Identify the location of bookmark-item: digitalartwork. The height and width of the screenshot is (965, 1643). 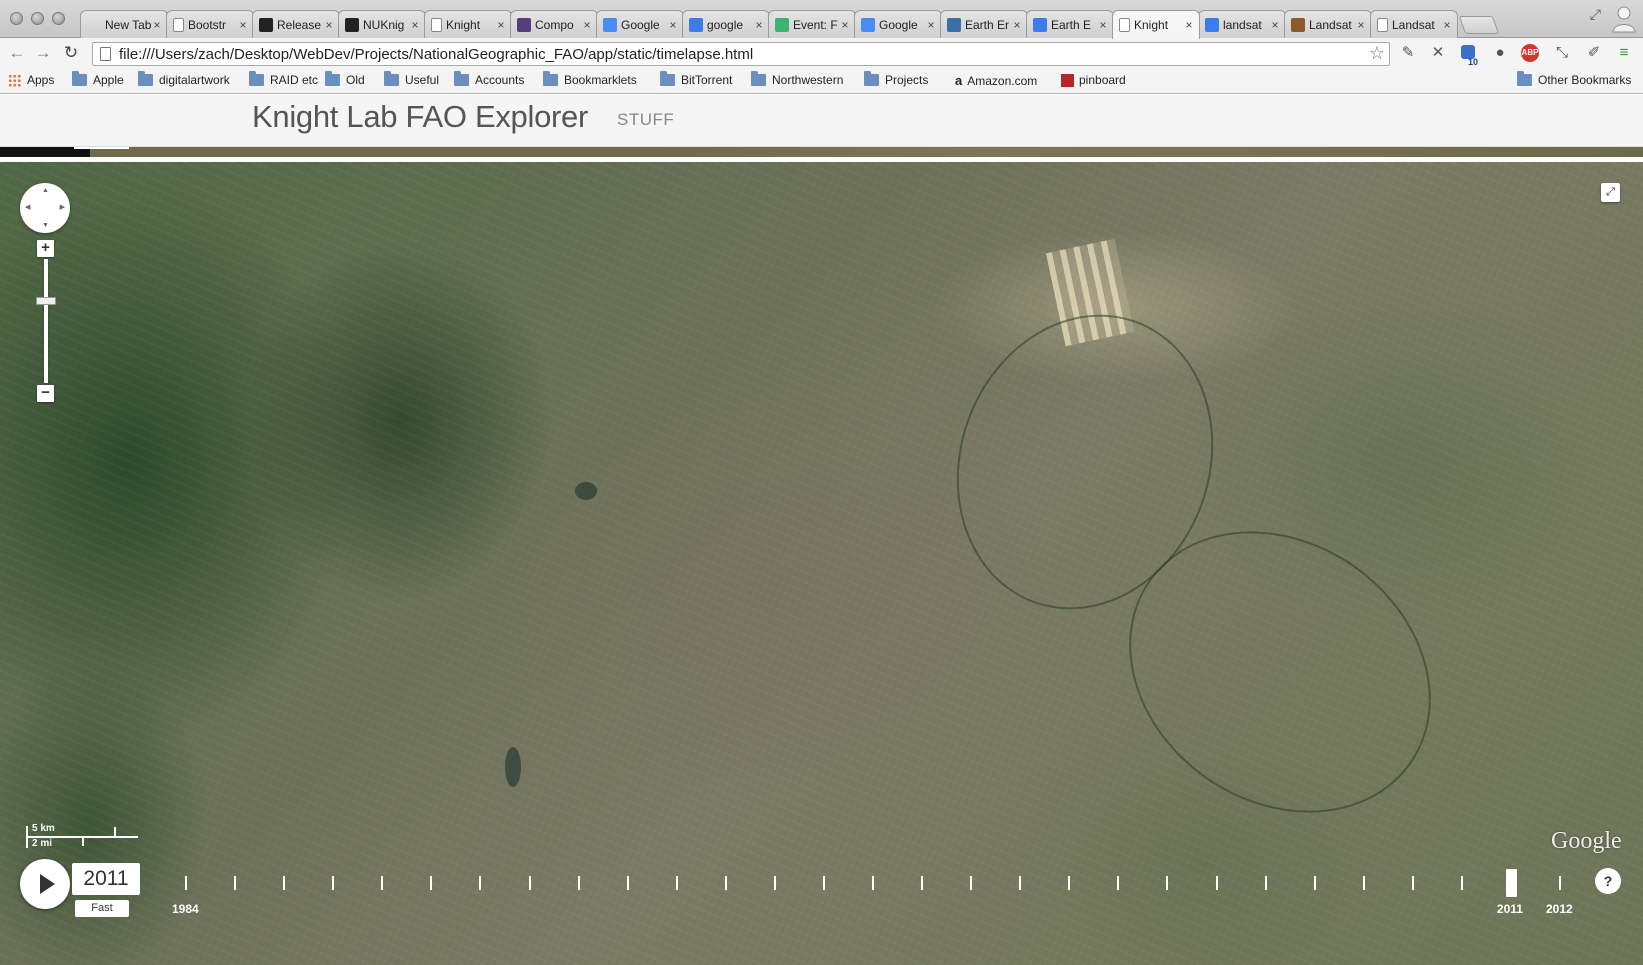
(184, 79).